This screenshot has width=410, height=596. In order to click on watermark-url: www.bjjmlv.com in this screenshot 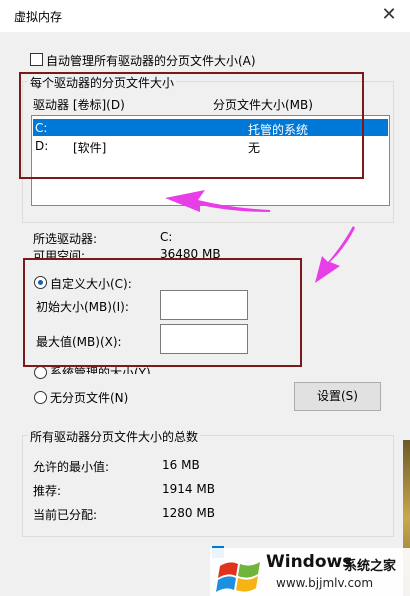, I will do `click(325, 583)`.